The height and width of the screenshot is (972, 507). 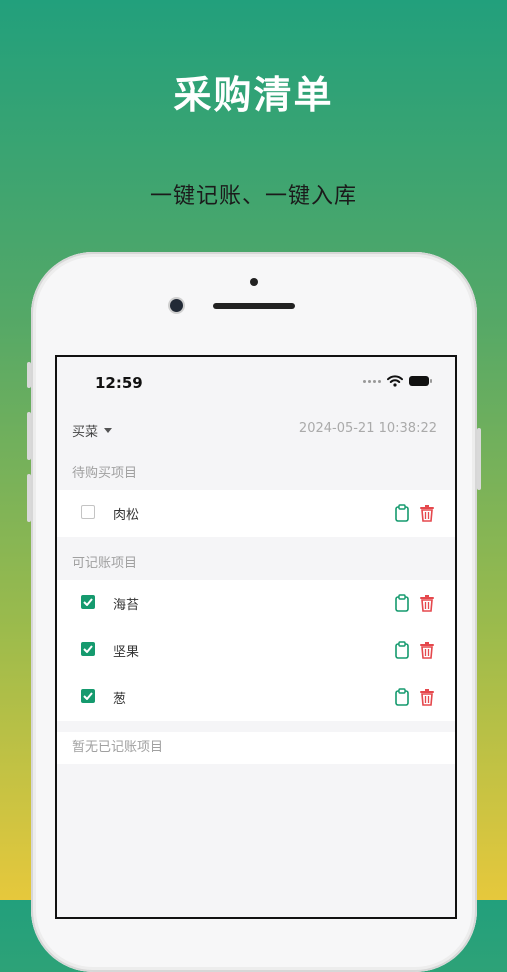 I want to click on wifi-icon, so click(x=395, y=381).